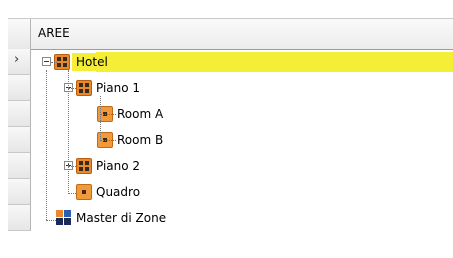 The image size is (453, 258). I want to click on tree-row-quadro: Quadro, so click(230, 192).